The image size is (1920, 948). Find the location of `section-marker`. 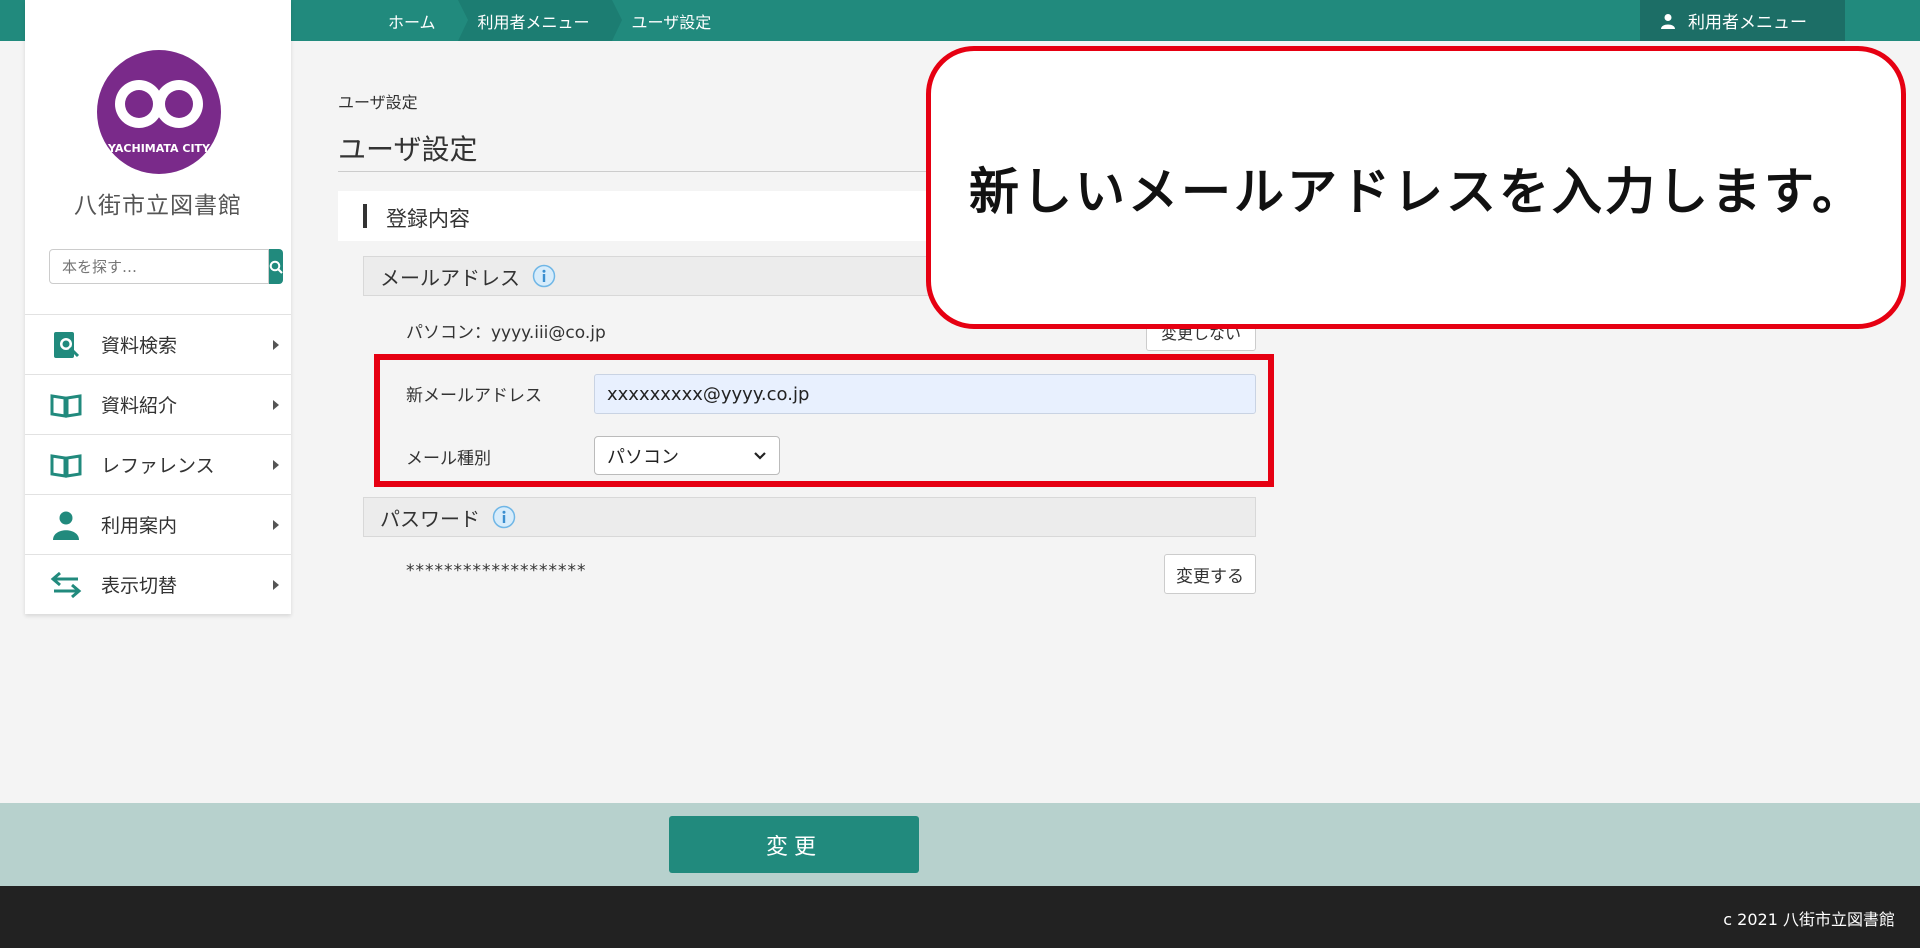

section-marker is located at coordinates (365, 216).